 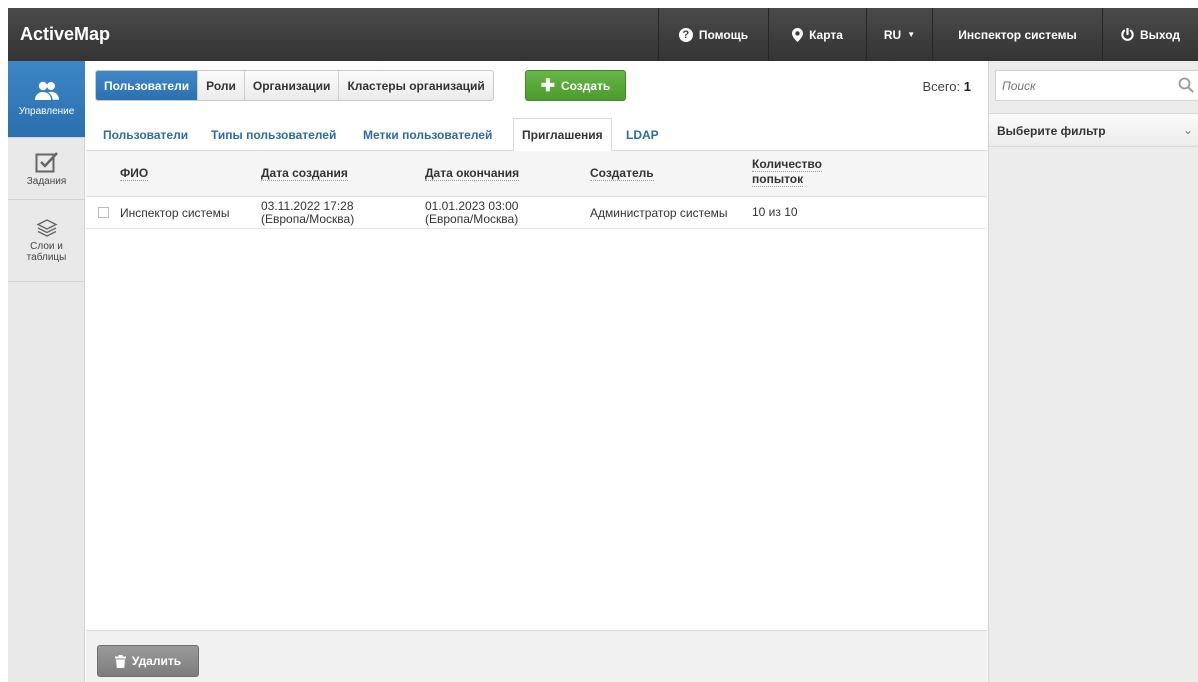 I want to click on tab-users: Пользователи, so click(x=147, y=85).